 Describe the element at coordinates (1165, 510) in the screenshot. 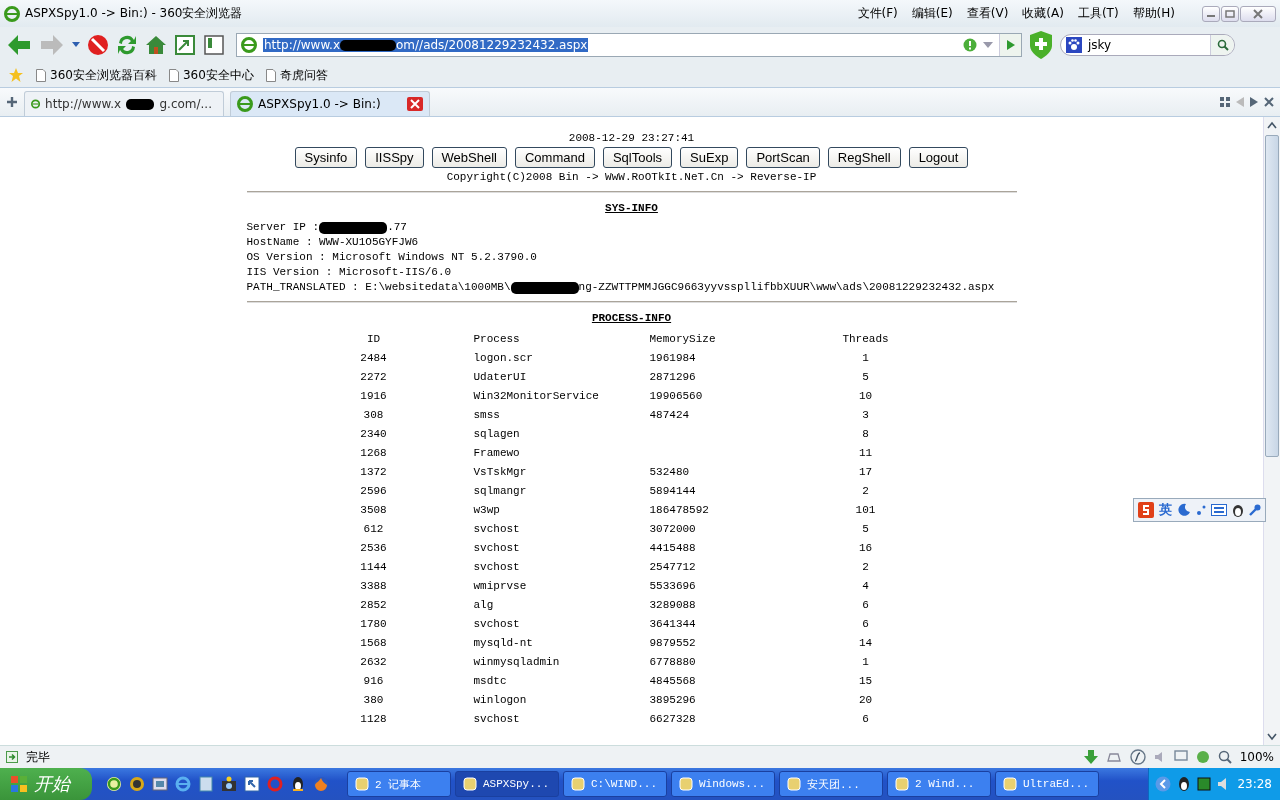

I see `input-mode-toggle: 英` at that location.